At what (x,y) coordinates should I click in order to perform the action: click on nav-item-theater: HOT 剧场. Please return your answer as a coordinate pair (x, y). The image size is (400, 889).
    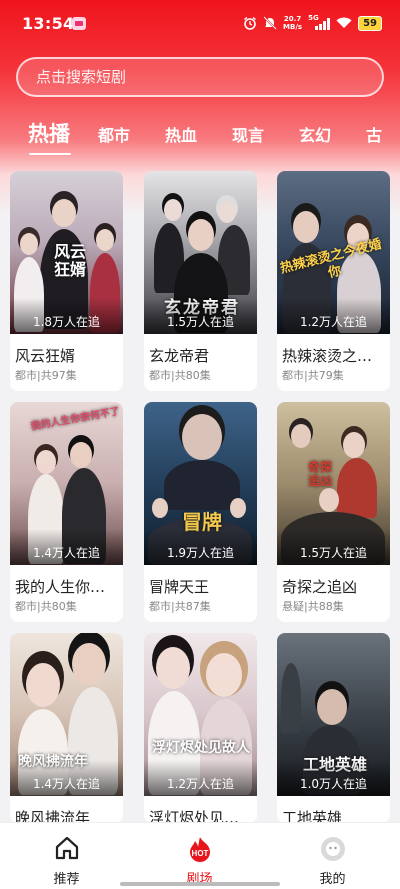
    Looking at the image, I should click on (199, 856).